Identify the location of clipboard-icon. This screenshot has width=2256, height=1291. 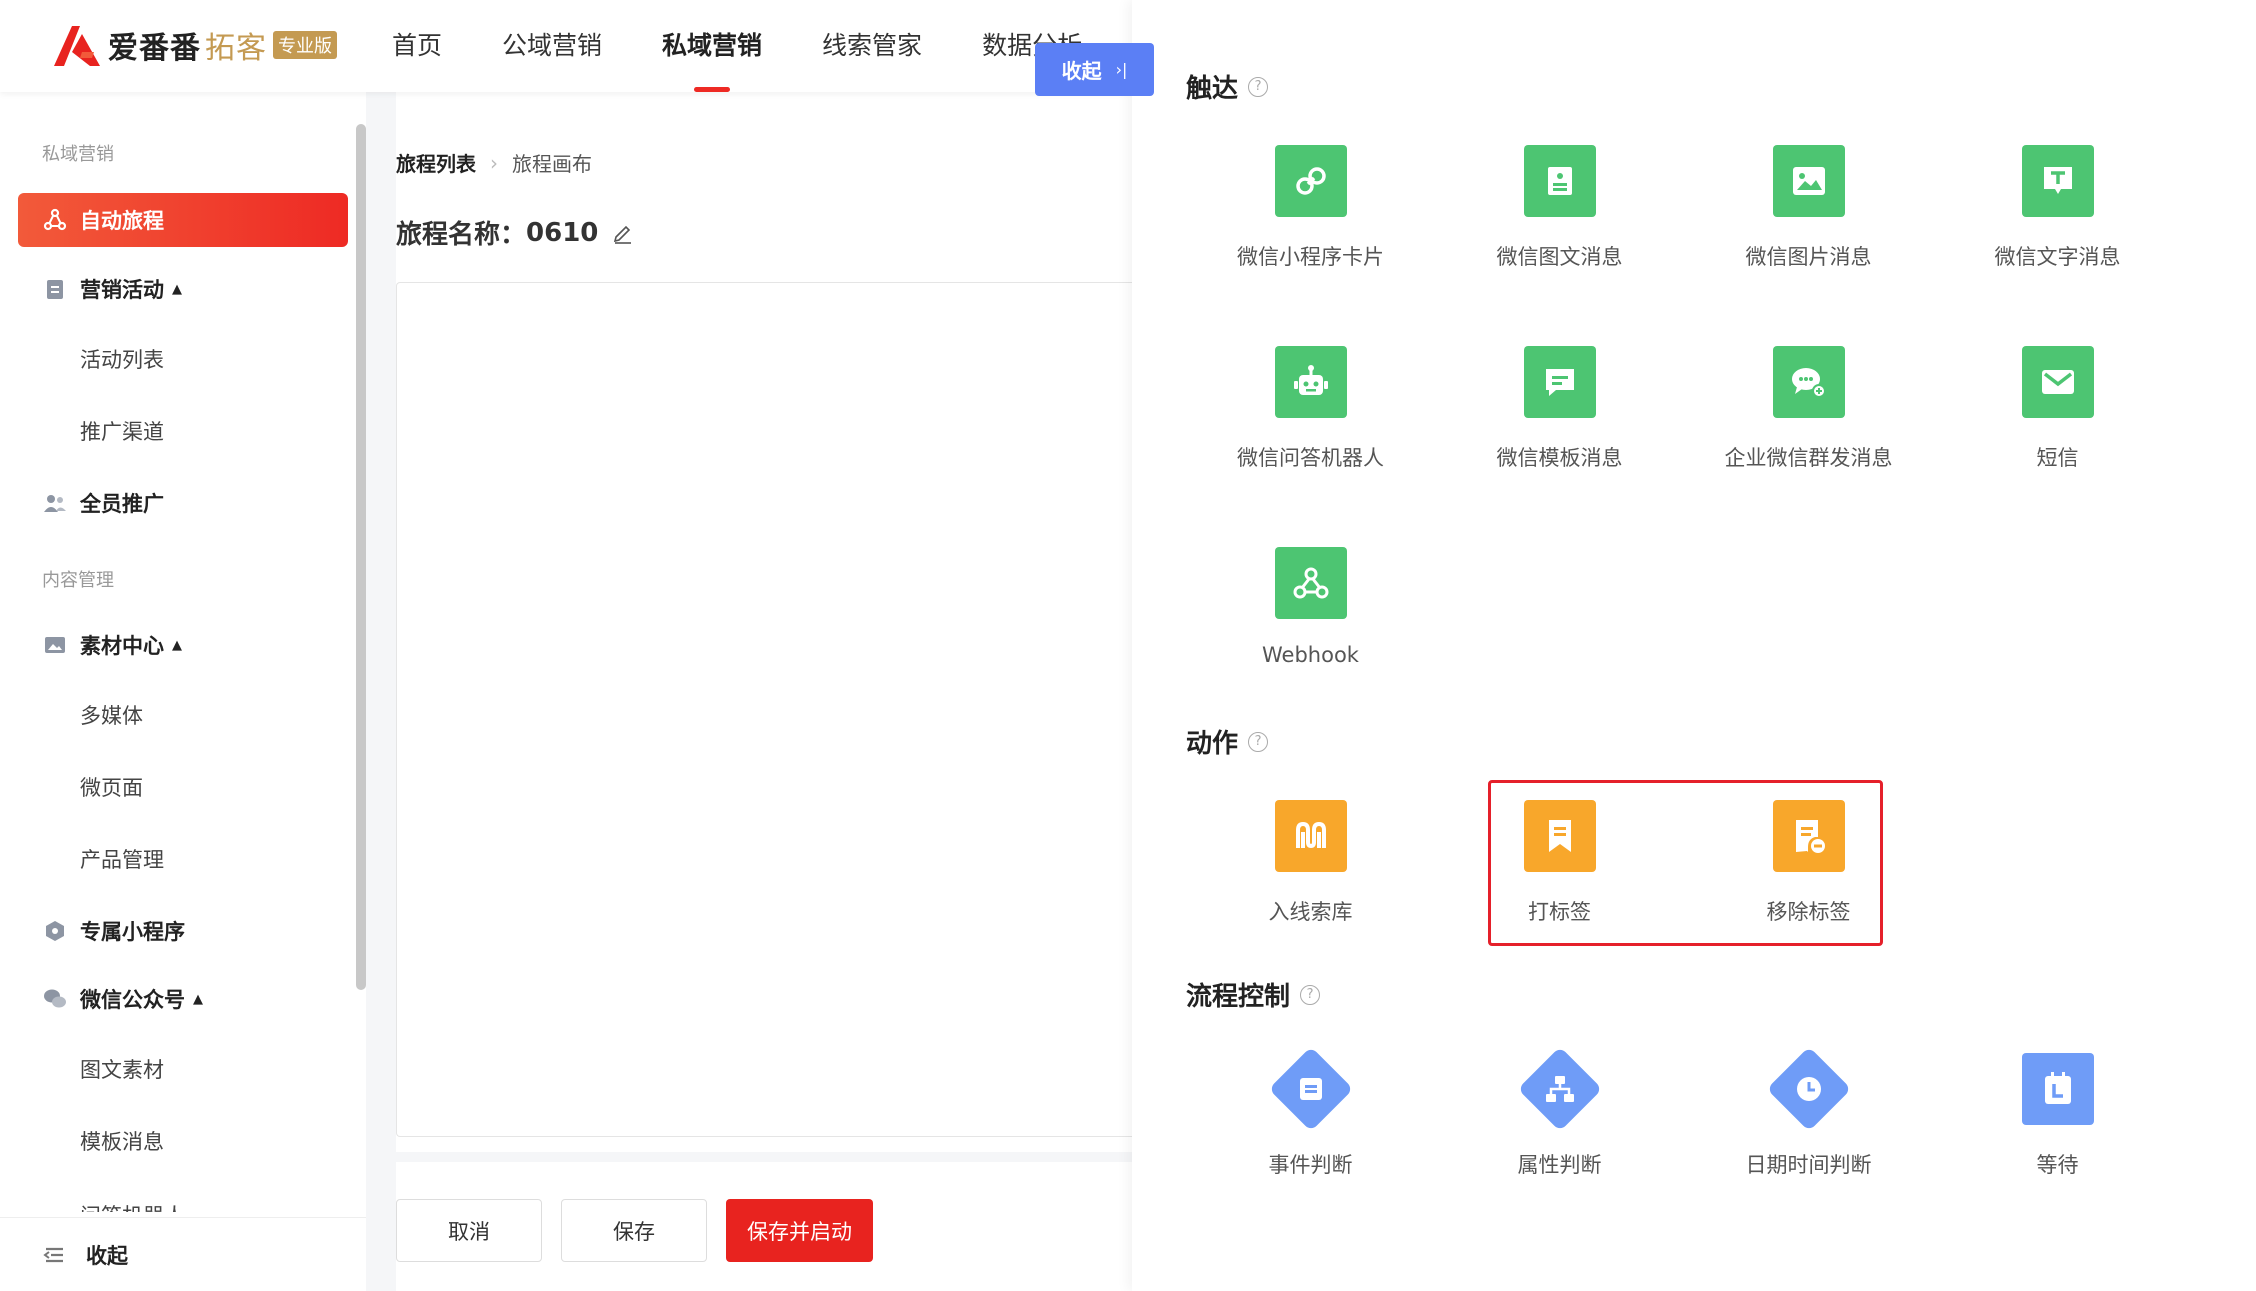
(55, 289).